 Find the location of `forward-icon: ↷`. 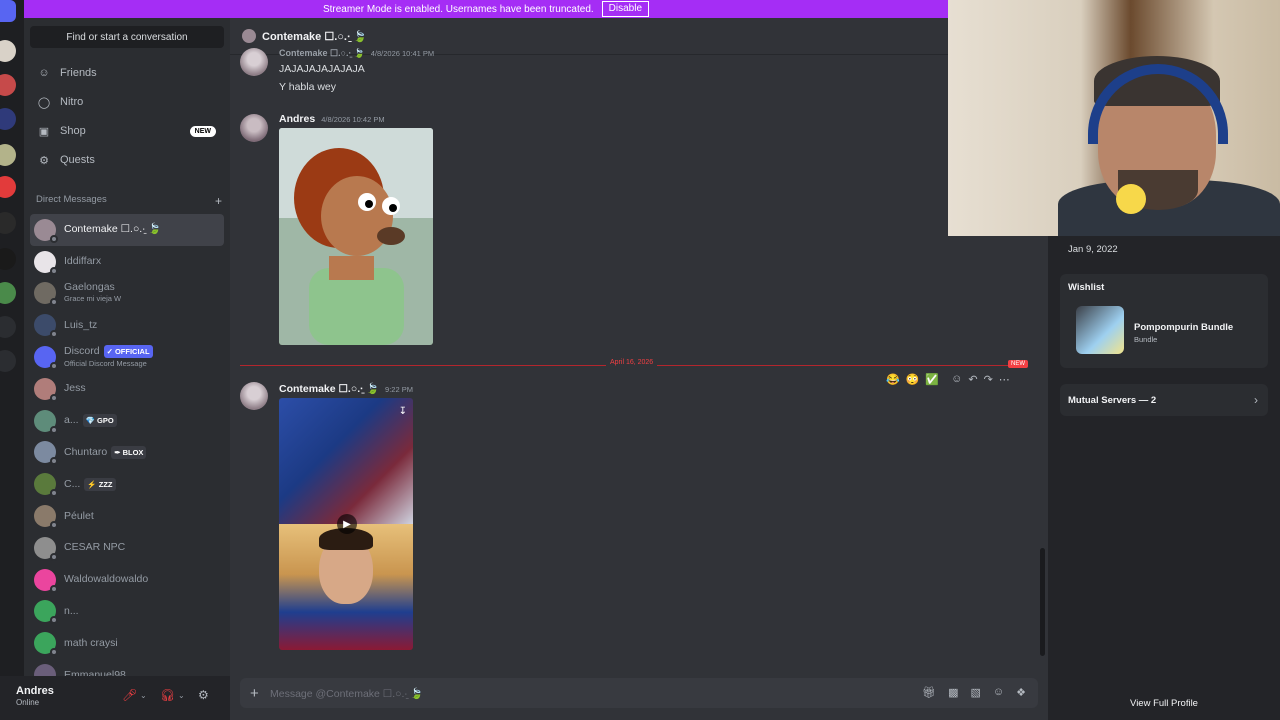

forward-icon: ↷ is located at coordinates (988, 379).